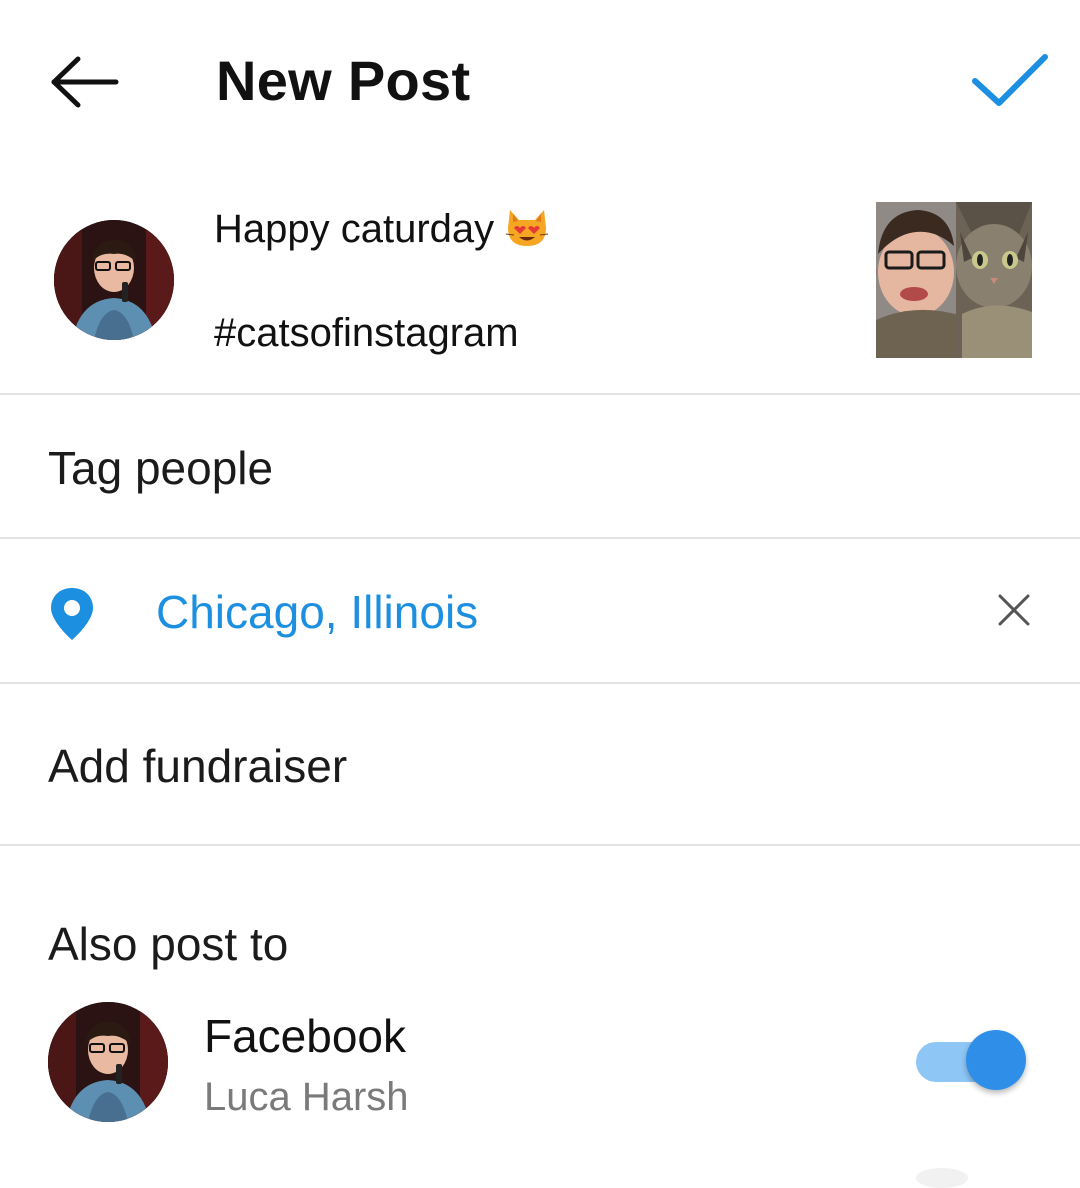  What do you see at coordinates (197, 766) in the screenshot?
I see `add-fundraiser-option: Add fundraiser` at bounding box center [197, 766].